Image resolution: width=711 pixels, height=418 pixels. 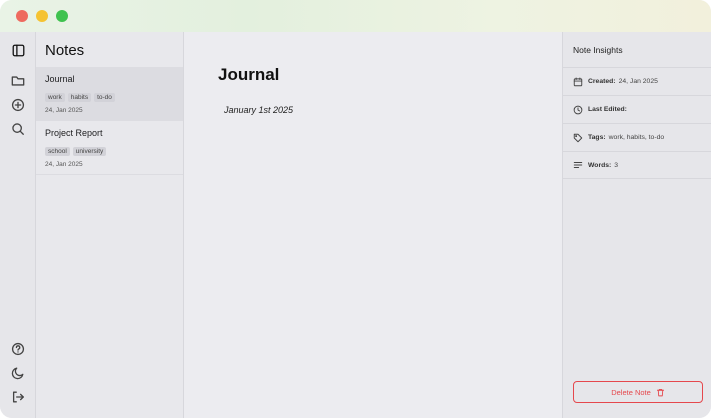 What do you see at coordinates (258, 110) in the screenshot?
I see `note-body: January 1st 2025` at bounding box center [258, 110].